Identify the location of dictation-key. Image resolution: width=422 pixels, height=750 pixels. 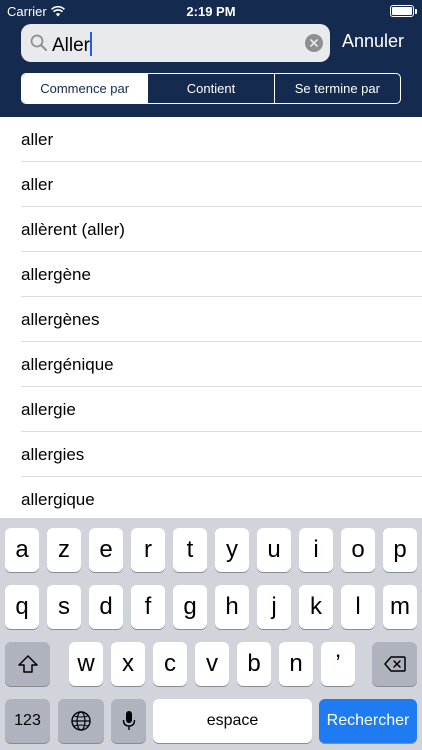
(128, 721).